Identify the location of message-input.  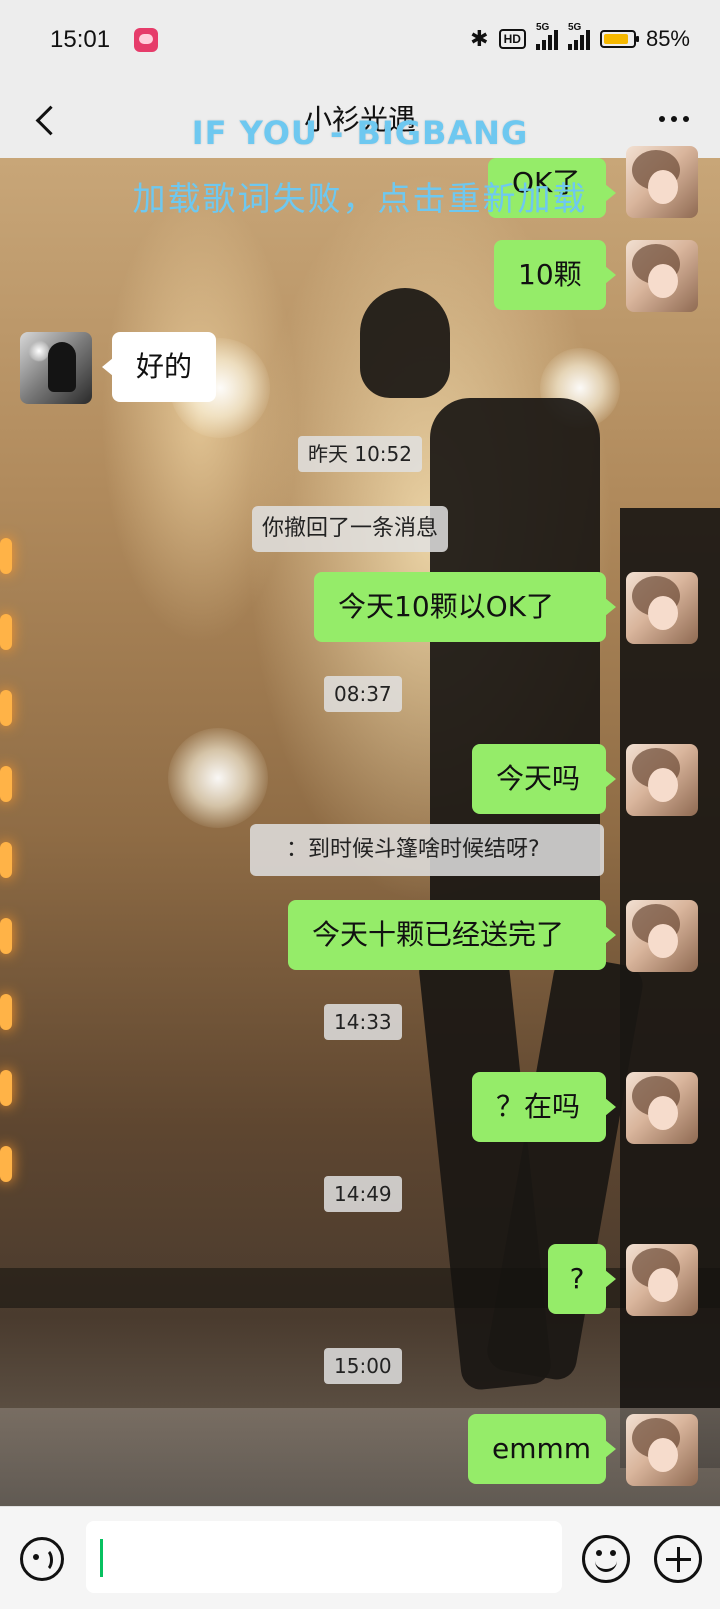
(324, 1557).